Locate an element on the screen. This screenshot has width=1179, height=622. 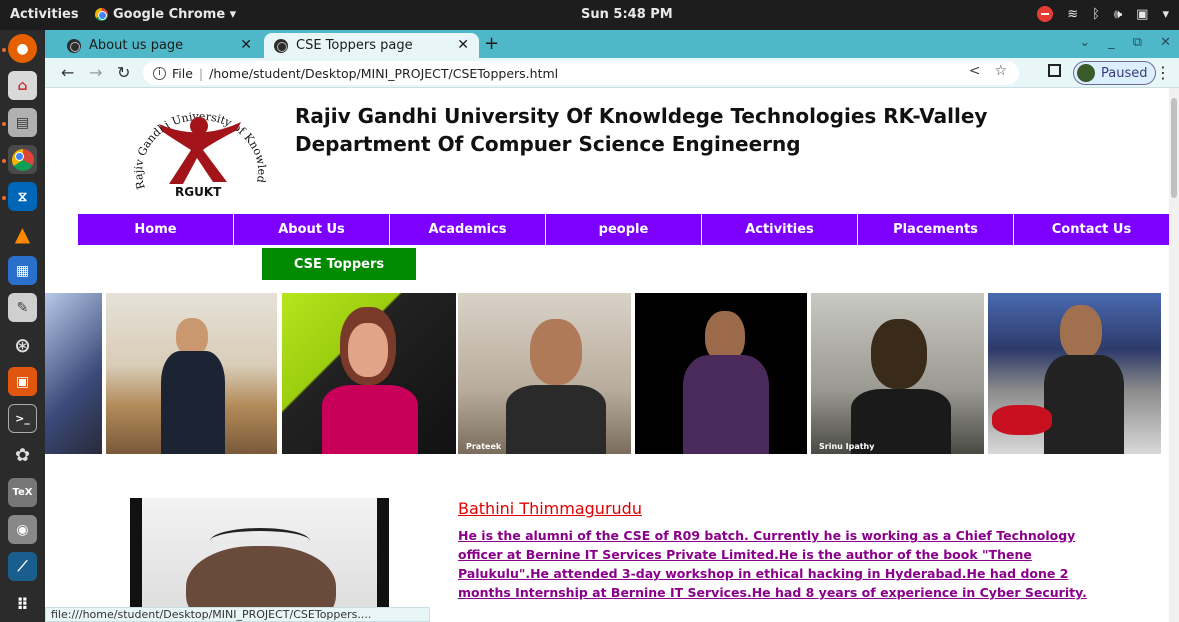
vlc-icon: ▲ is located at coordinates (22, 233).